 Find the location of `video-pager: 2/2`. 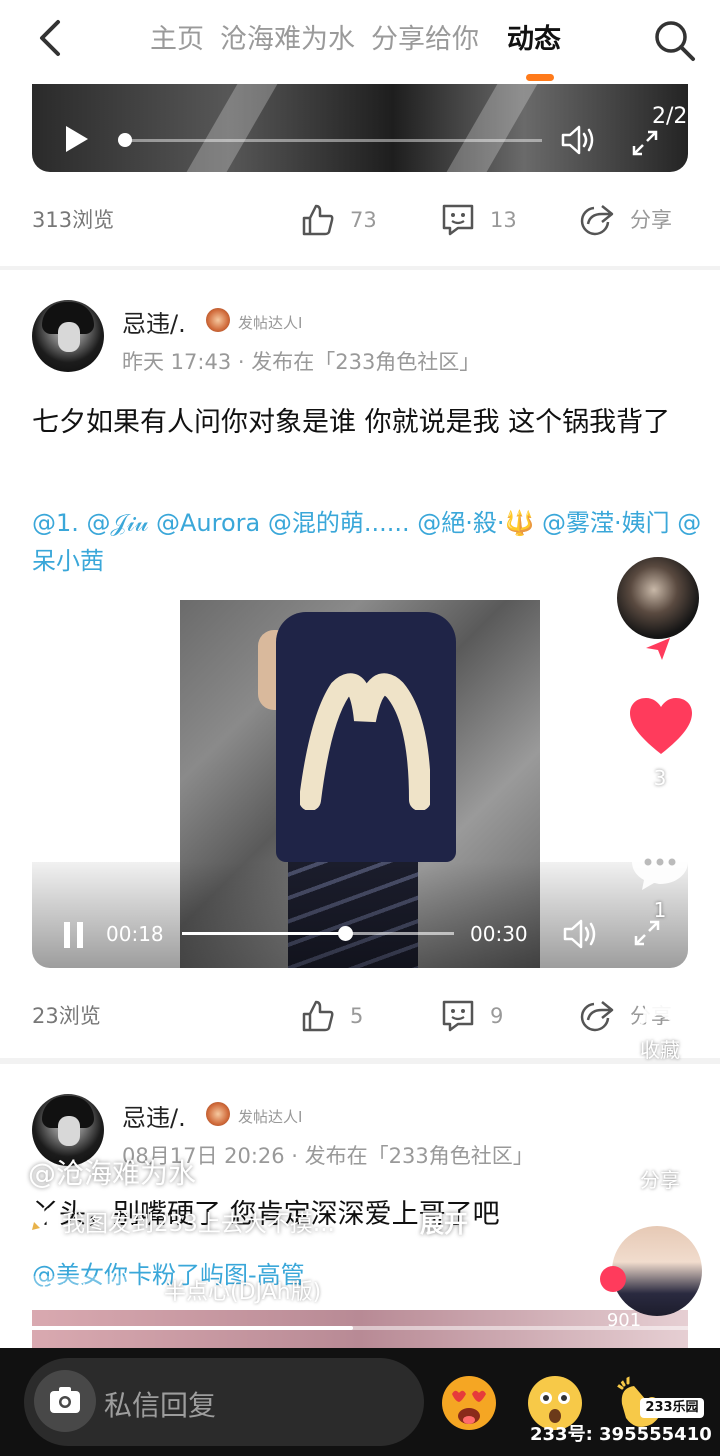

video-pager: 2/2 is located at coordinates (670, 116).